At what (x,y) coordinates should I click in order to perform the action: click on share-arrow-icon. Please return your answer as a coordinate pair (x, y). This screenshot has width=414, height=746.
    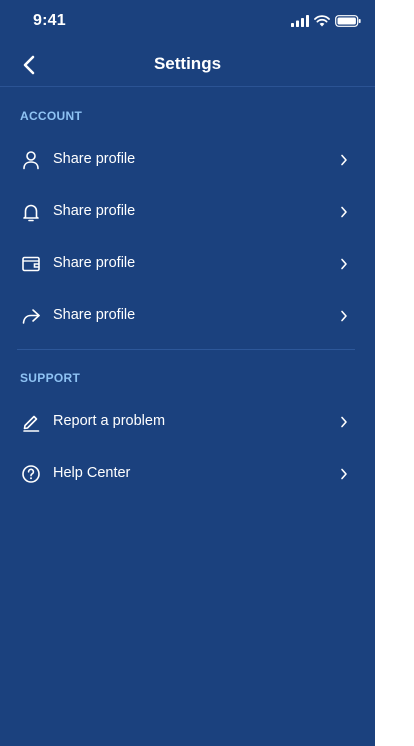
    Looking at the image, I should click on (31, 316).